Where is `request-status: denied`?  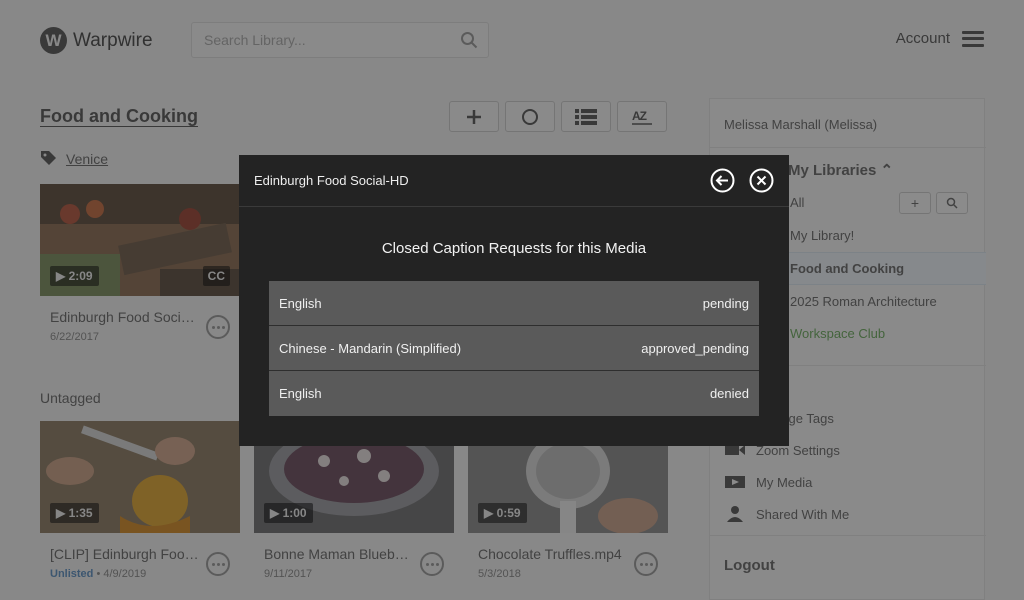
request-status: denied is located at coordinates (729, 393).